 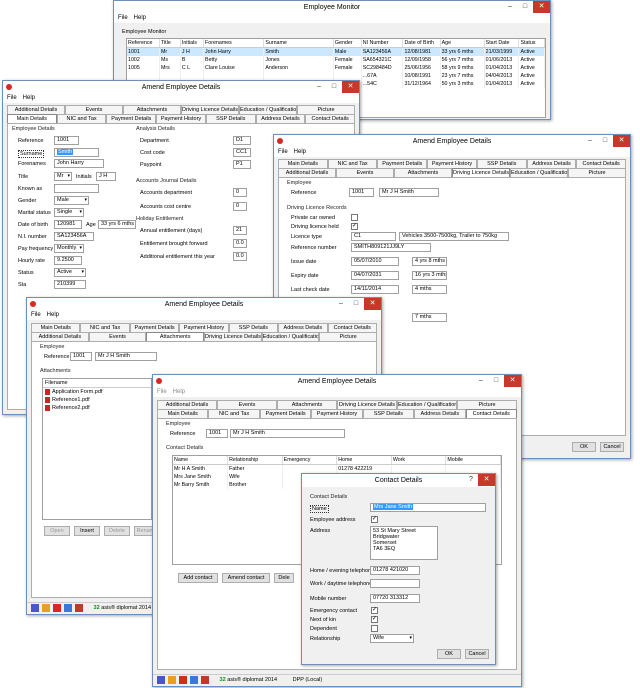 What do you see at coordinates (240, 192) in the screenshot?
I see `journal-field: 0` at bounding box center [240, 192].